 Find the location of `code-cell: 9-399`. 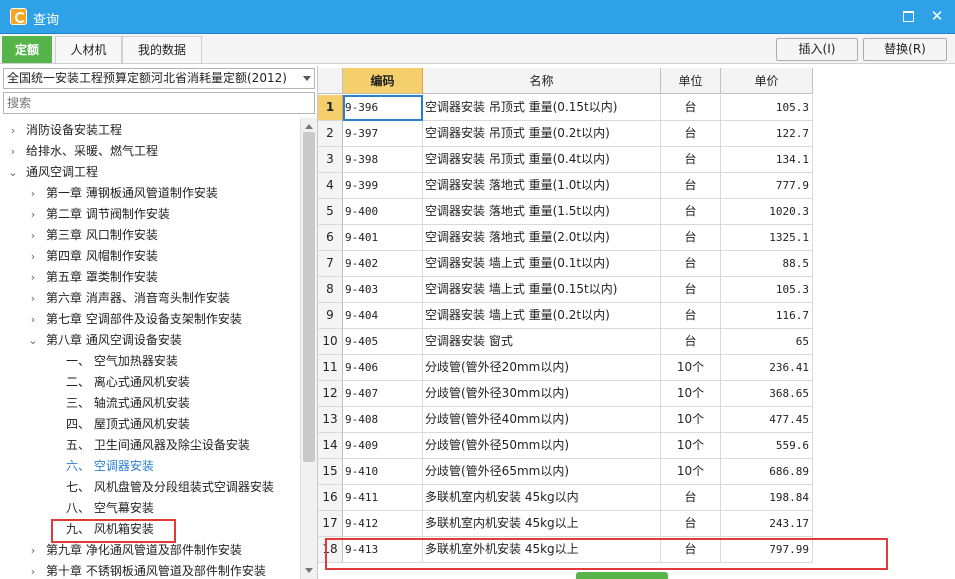

code-cell: 9-399 is located at coordinates (383, 186).